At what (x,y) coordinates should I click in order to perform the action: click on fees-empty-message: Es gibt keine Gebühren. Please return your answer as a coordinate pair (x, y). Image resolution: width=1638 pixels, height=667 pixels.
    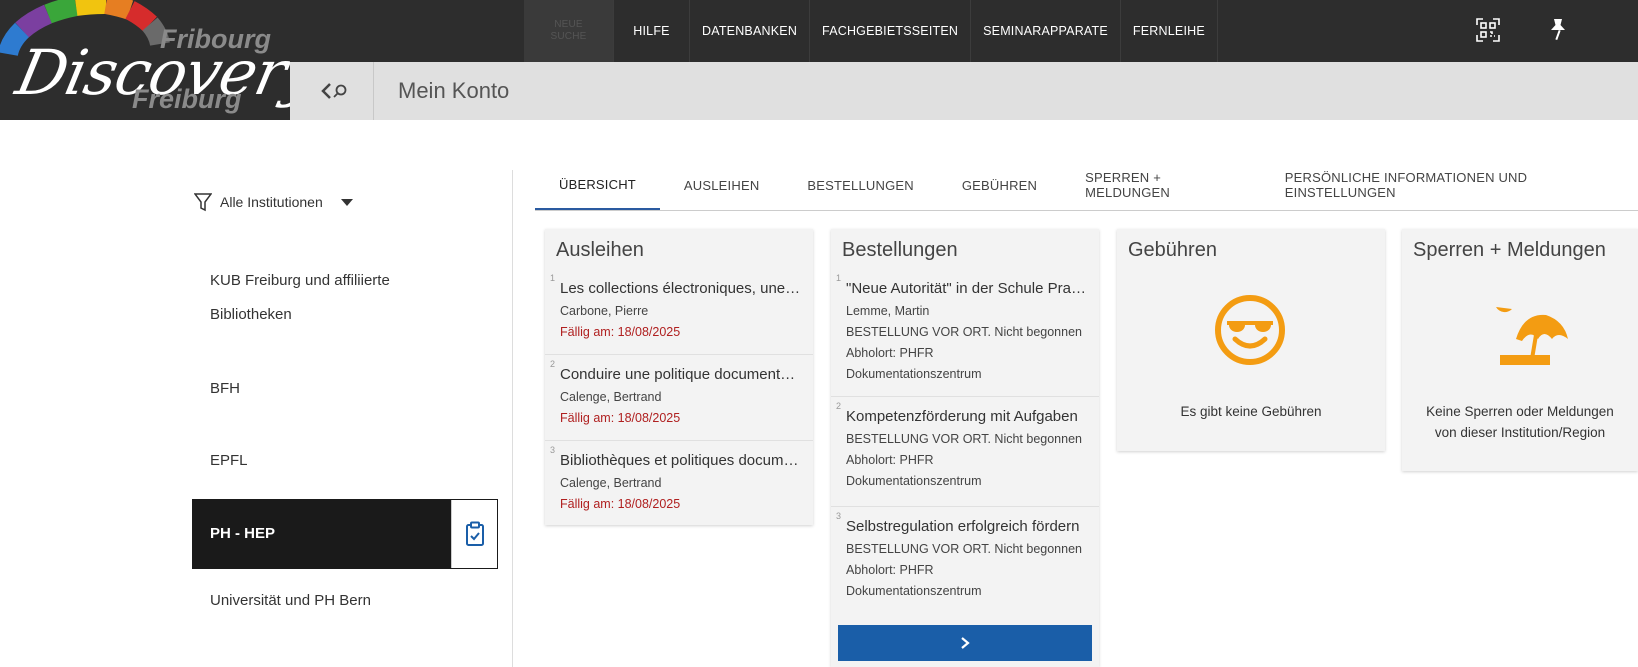
    Looking at the image, I should click on (1251, 411).